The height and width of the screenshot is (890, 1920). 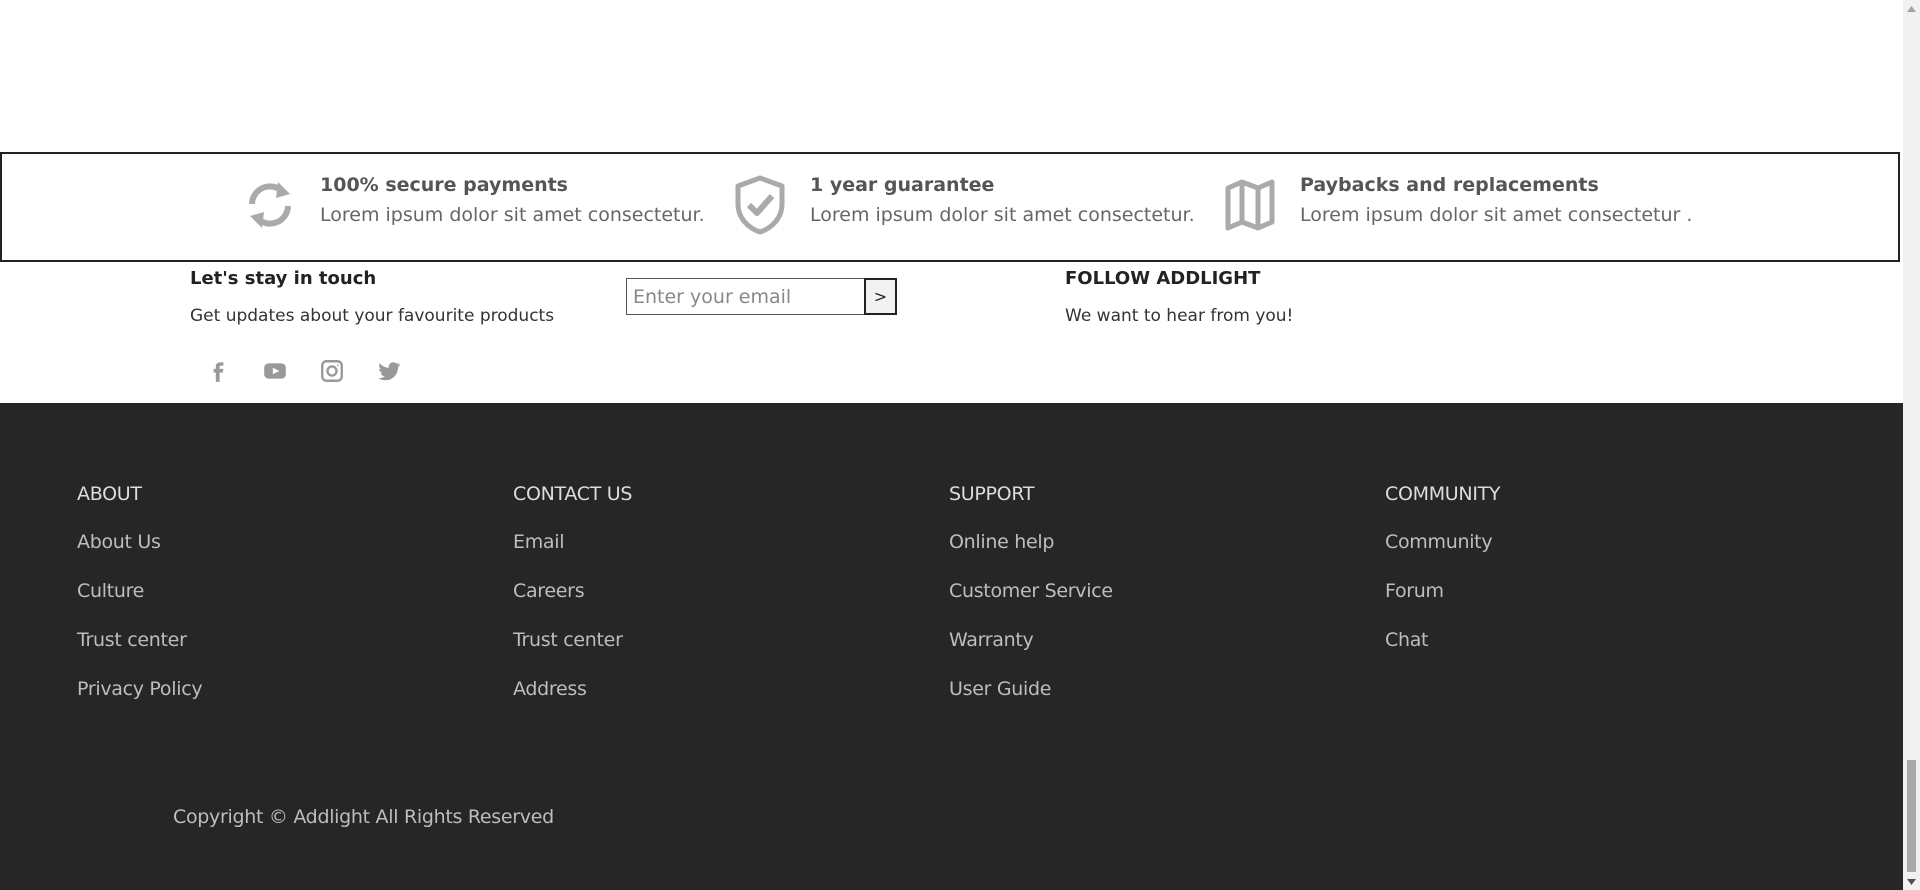 What do you see at coordinates (880, 296) in the screenshot?
I see `subscribe-submit-button: >` at bounding box center [880, 296].